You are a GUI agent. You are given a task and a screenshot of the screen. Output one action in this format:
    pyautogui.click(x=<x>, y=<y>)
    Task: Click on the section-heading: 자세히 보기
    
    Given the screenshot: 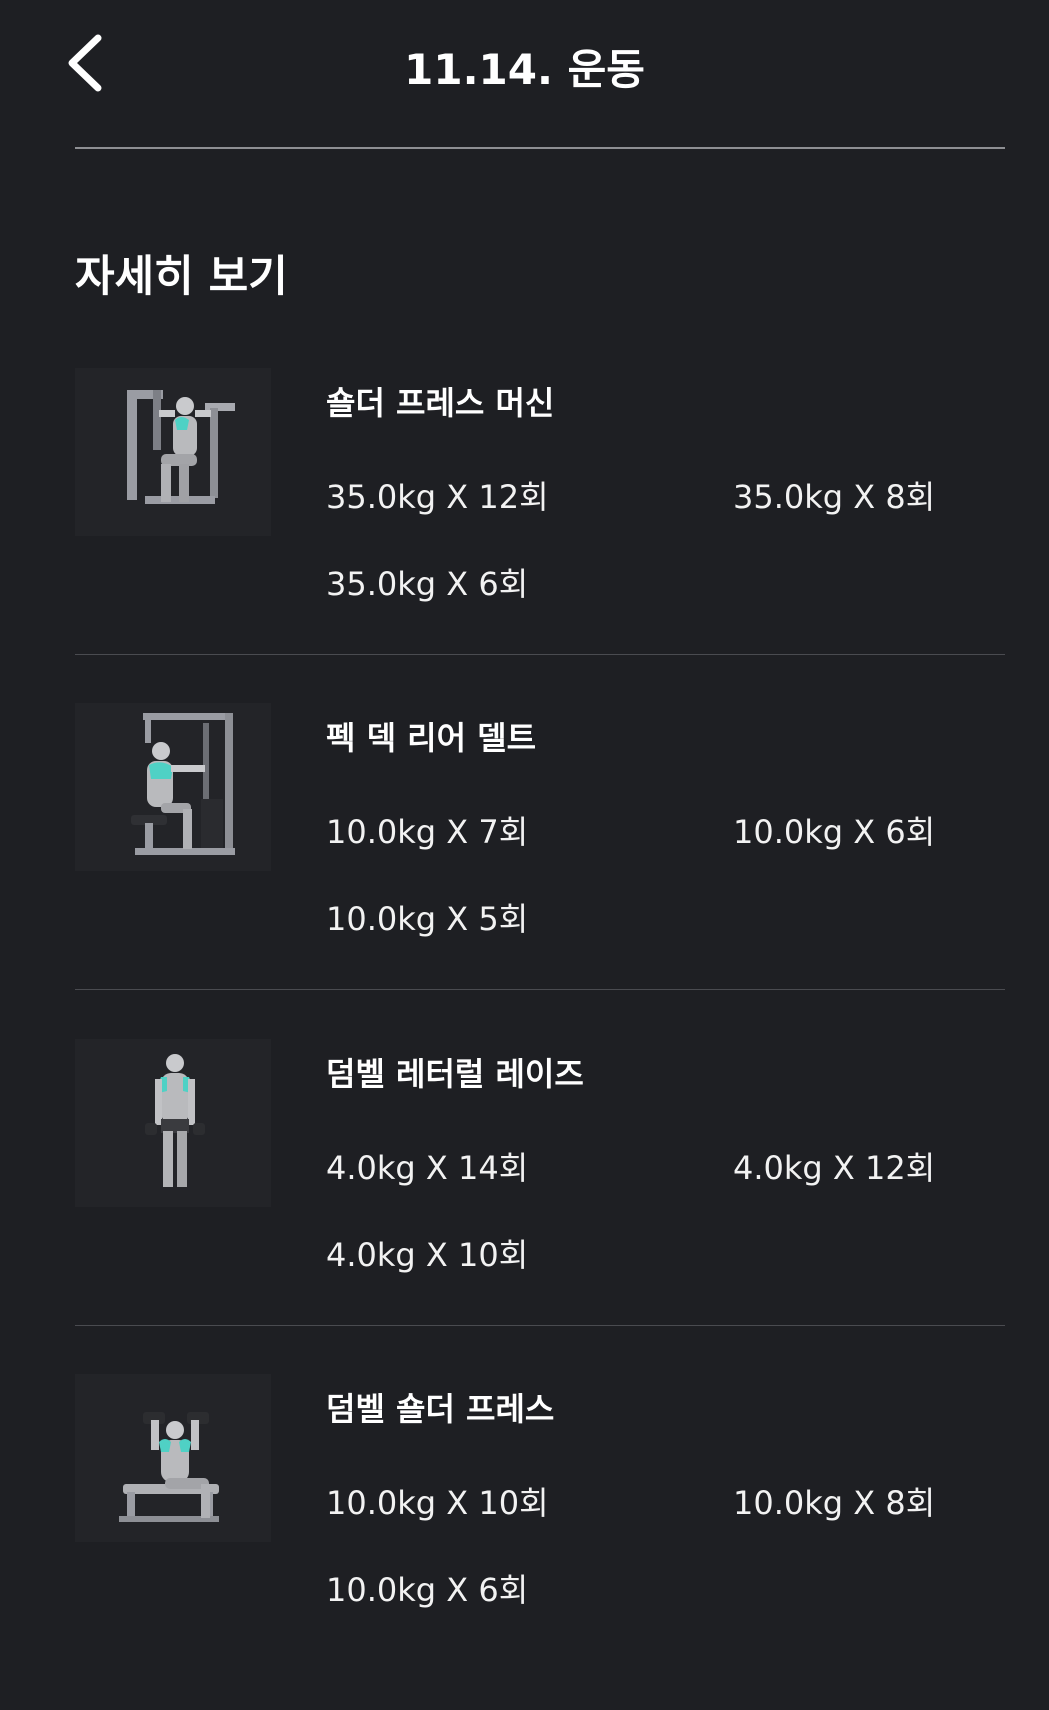 What is the action you would take?
    pyautogui.click(x=181, y=277)
    